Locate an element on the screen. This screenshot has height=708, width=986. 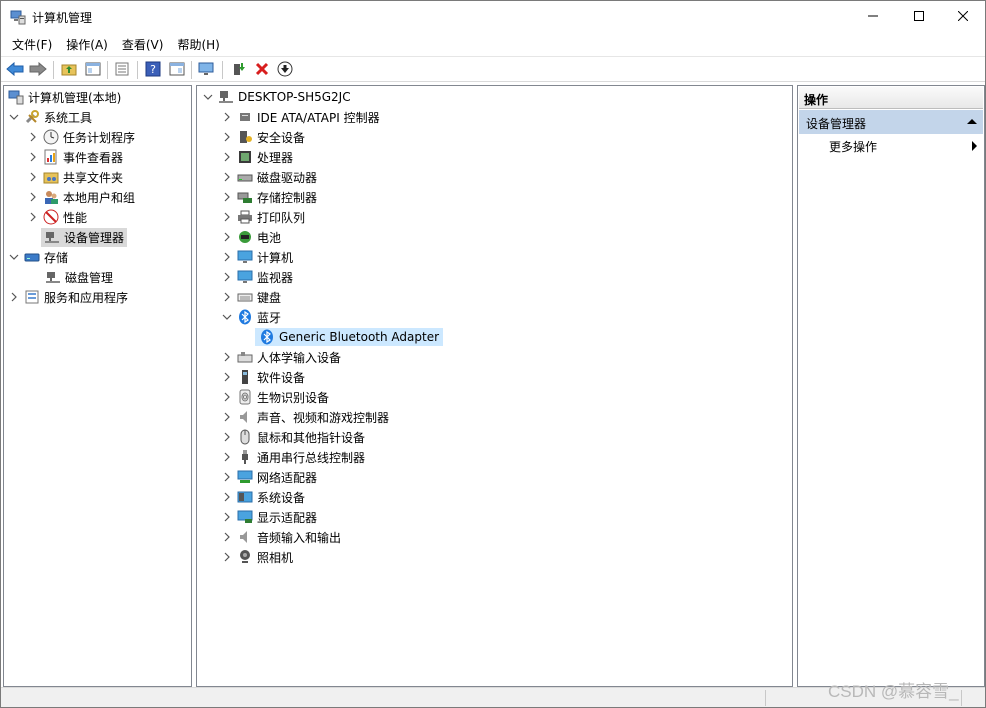
disable-device-button is located at coordinates (285, 70).